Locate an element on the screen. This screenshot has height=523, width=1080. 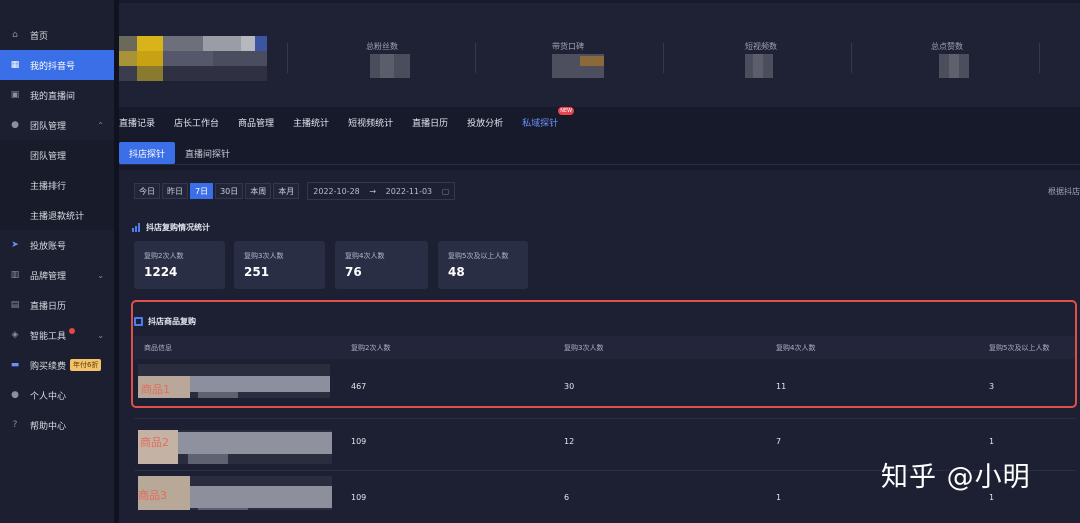
card-value: 76 is located at coordinates (353, 272).